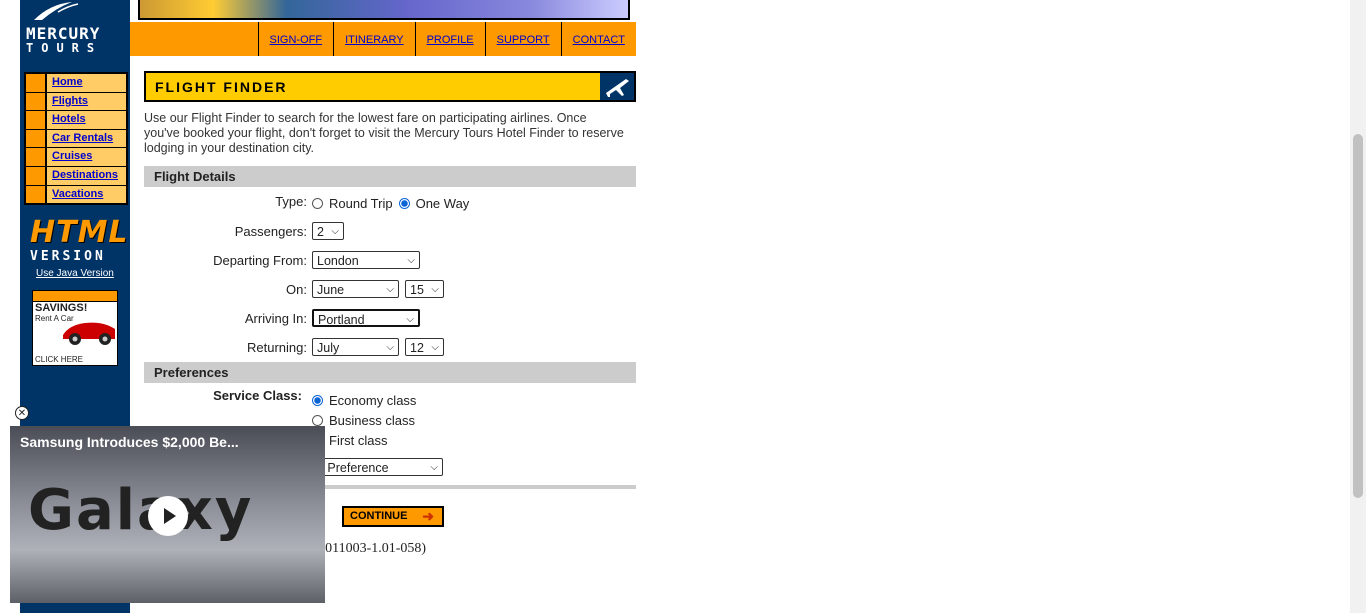  What do you see at coordinates (417, 348) in the screenshot?
I see `return-day-value: 12` at bounding box center [417, 348].